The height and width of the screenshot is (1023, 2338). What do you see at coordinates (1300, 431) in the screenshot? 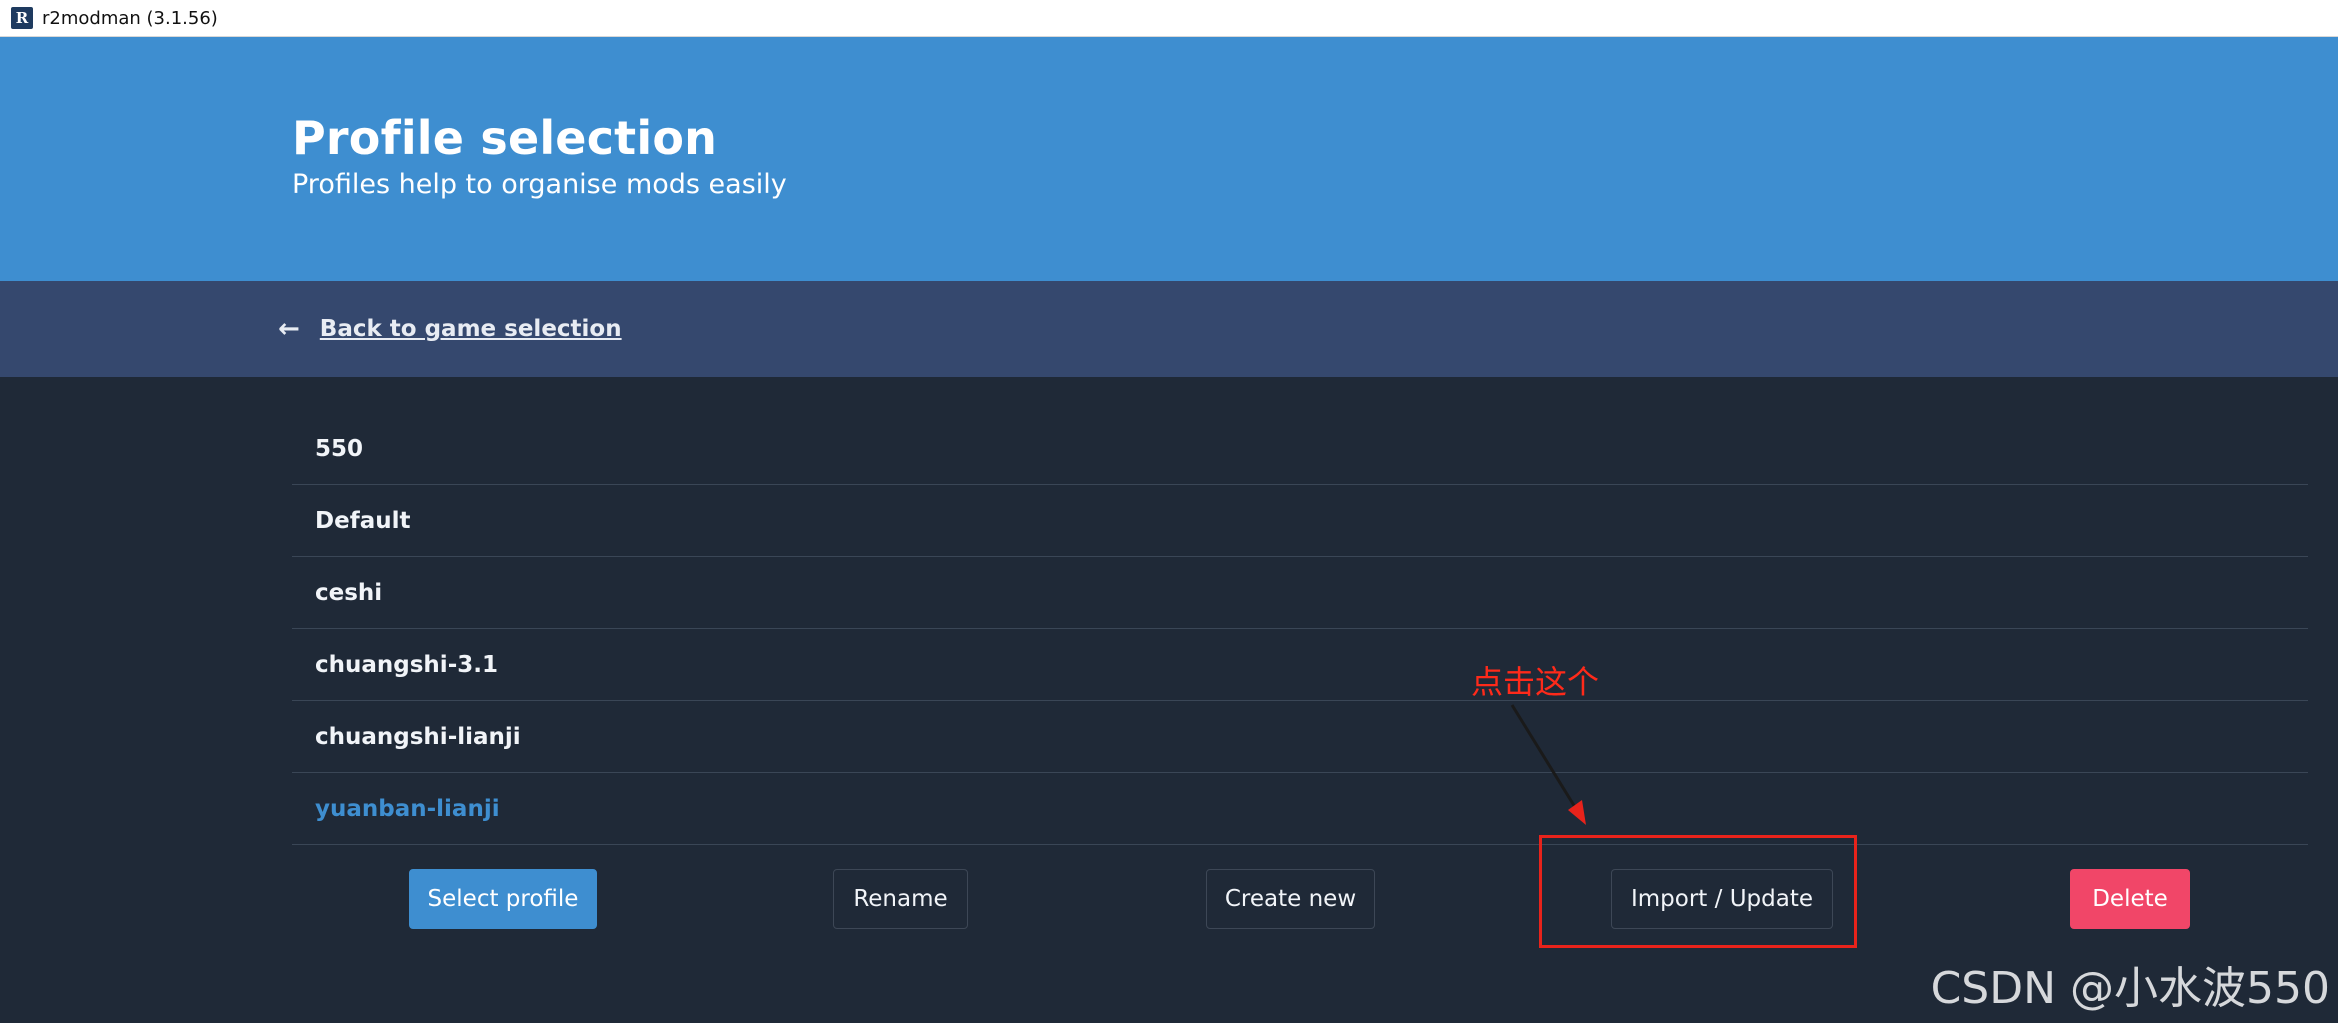
I see `profile-list-item: 550` at bounding box center [1300, 431].